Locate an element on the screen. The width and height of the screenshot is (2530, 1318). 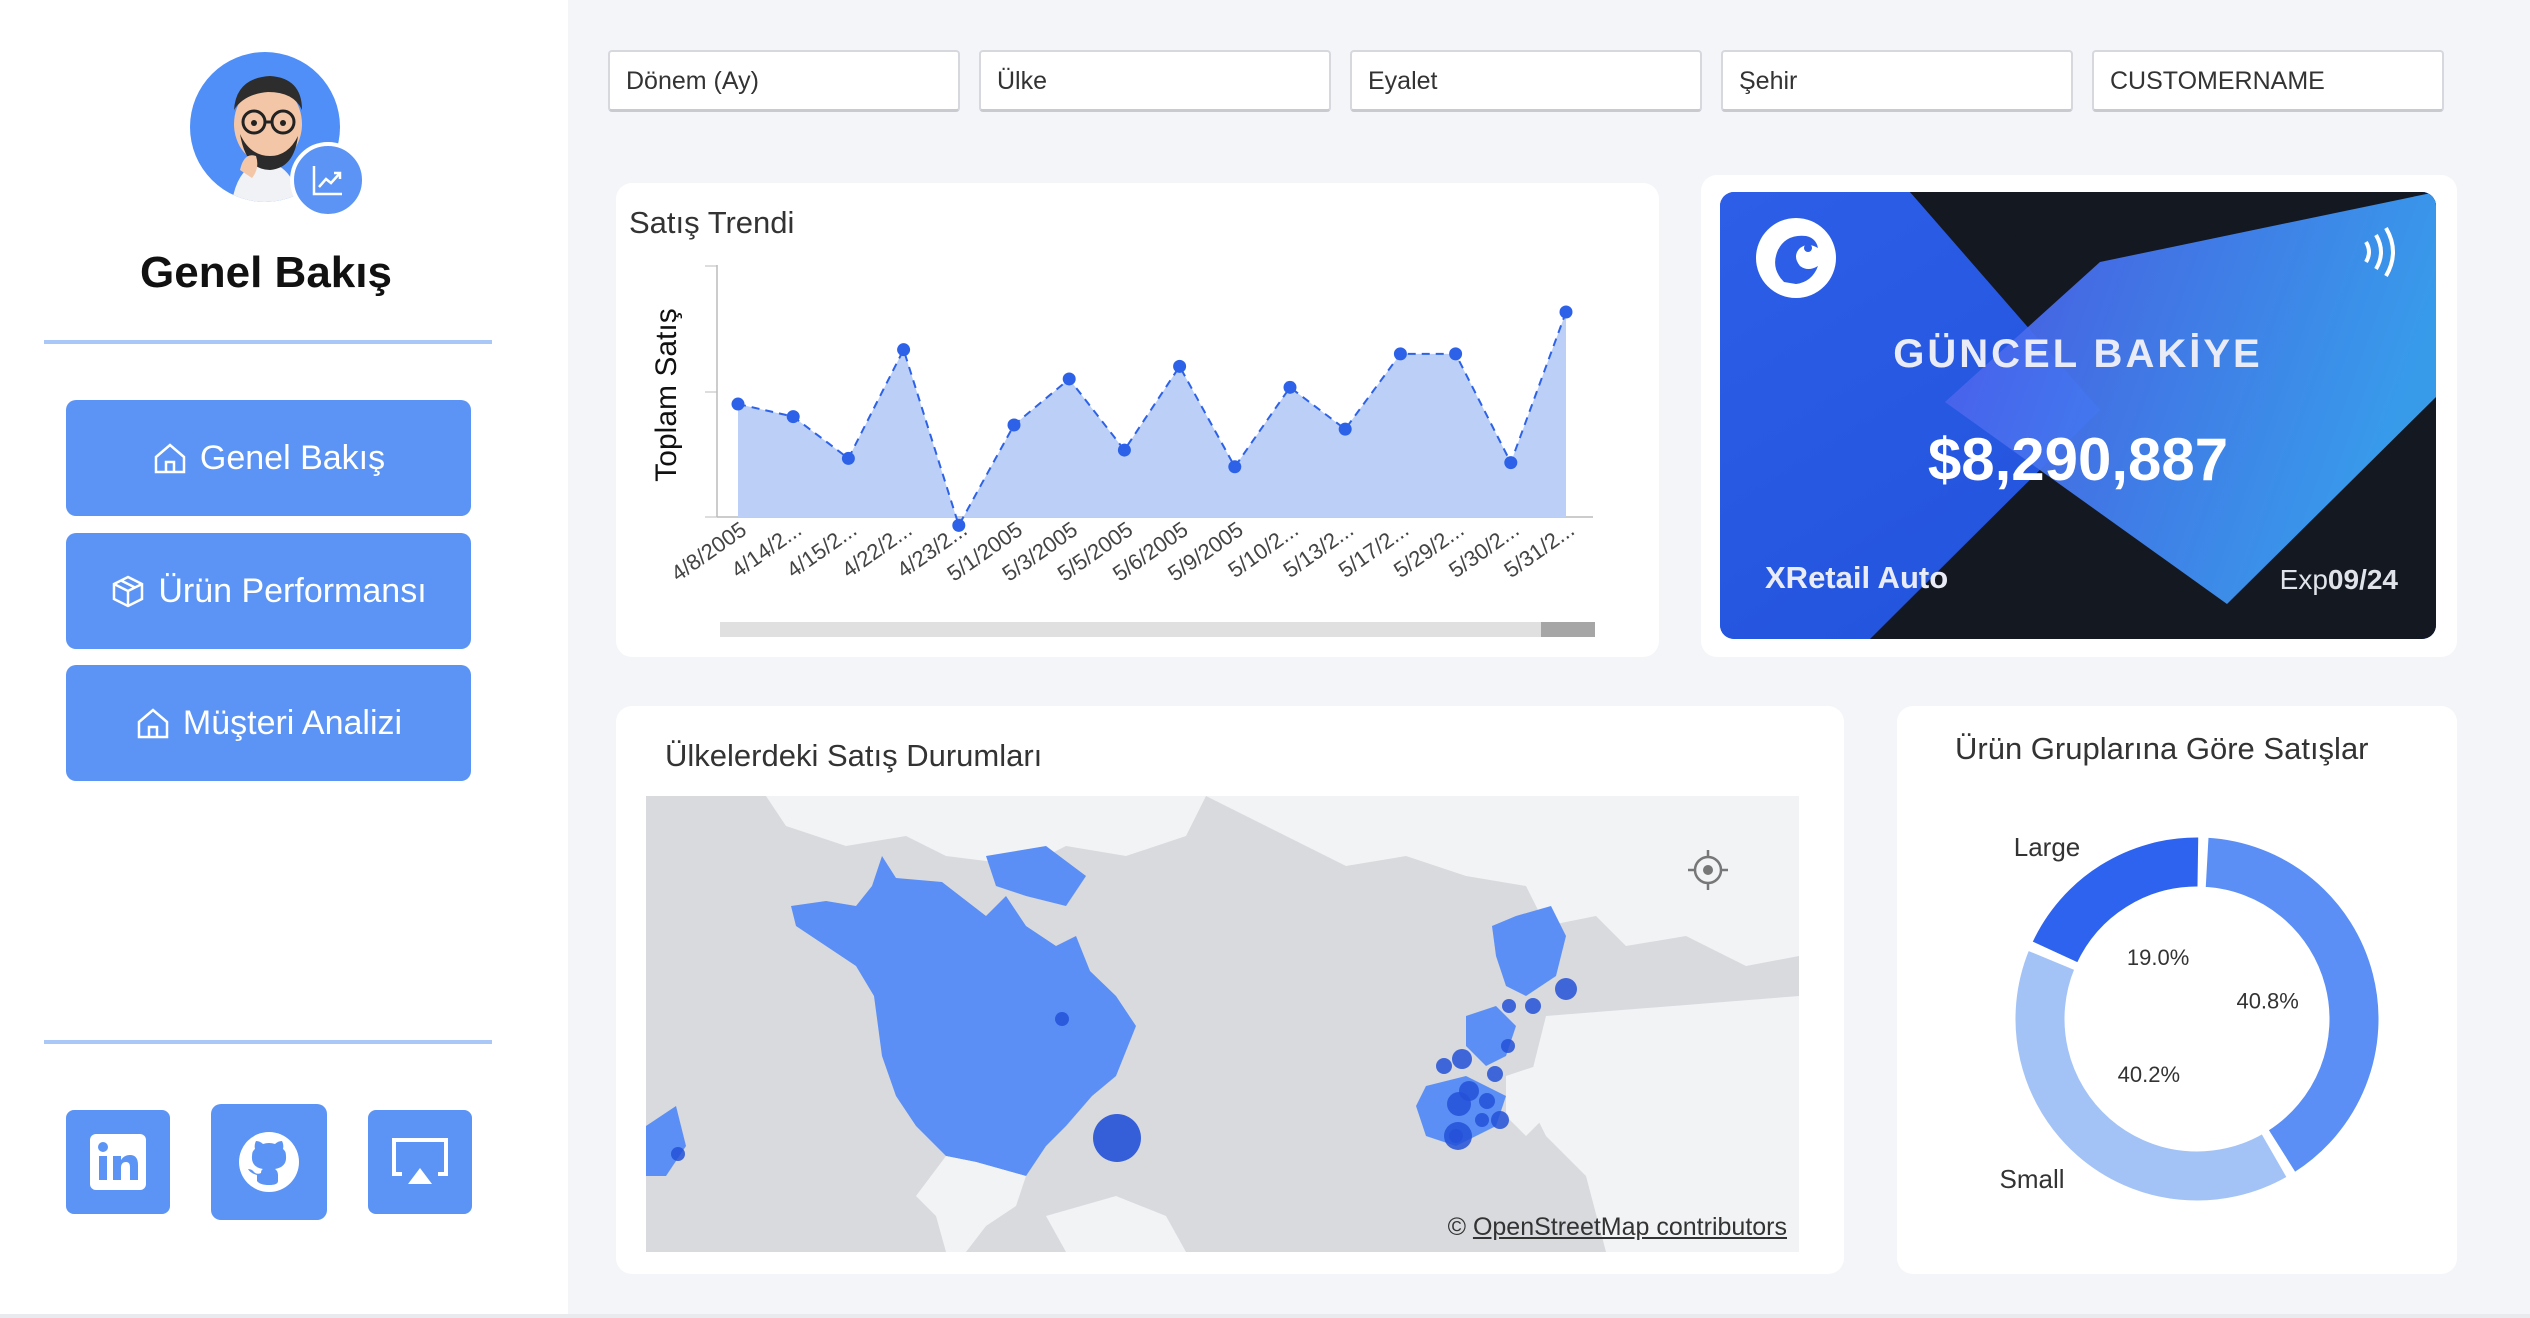
slice-percent-label: 40.8% is located at coordinates (2267, 1001).